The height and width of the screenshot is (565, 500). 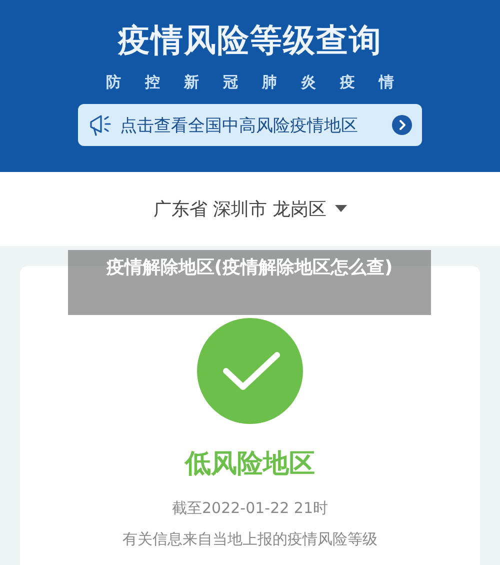 What do you see at coordinates (262, 82) in the screenshot?
I see `page-subtitle: 防控新冠肺炎疫情` at bounding box center [262, 82].